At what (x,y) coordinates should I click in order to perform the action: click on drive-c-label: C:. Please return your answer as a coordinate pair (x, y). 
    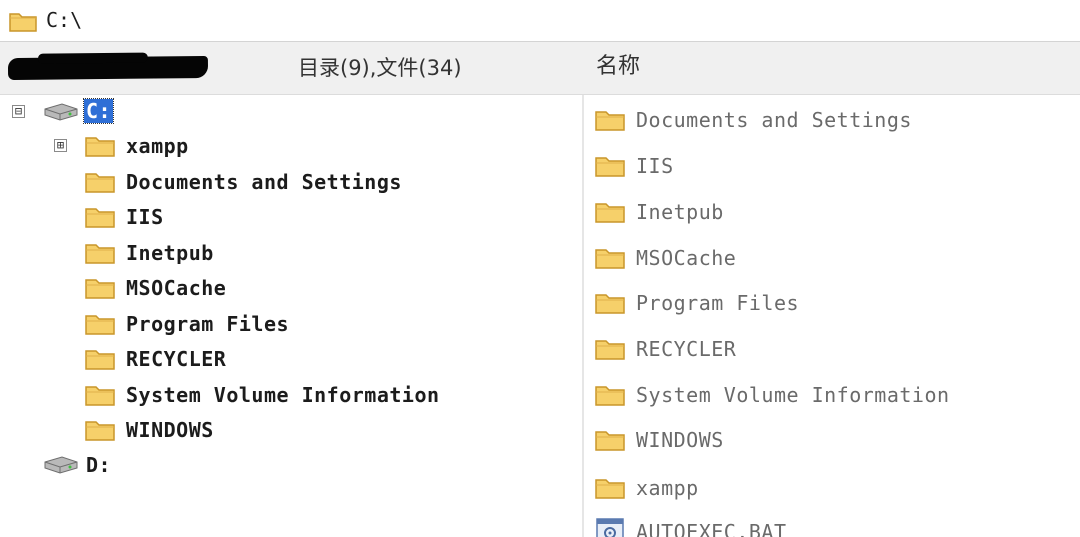
    Looking at the image, I should click on (98, 111).